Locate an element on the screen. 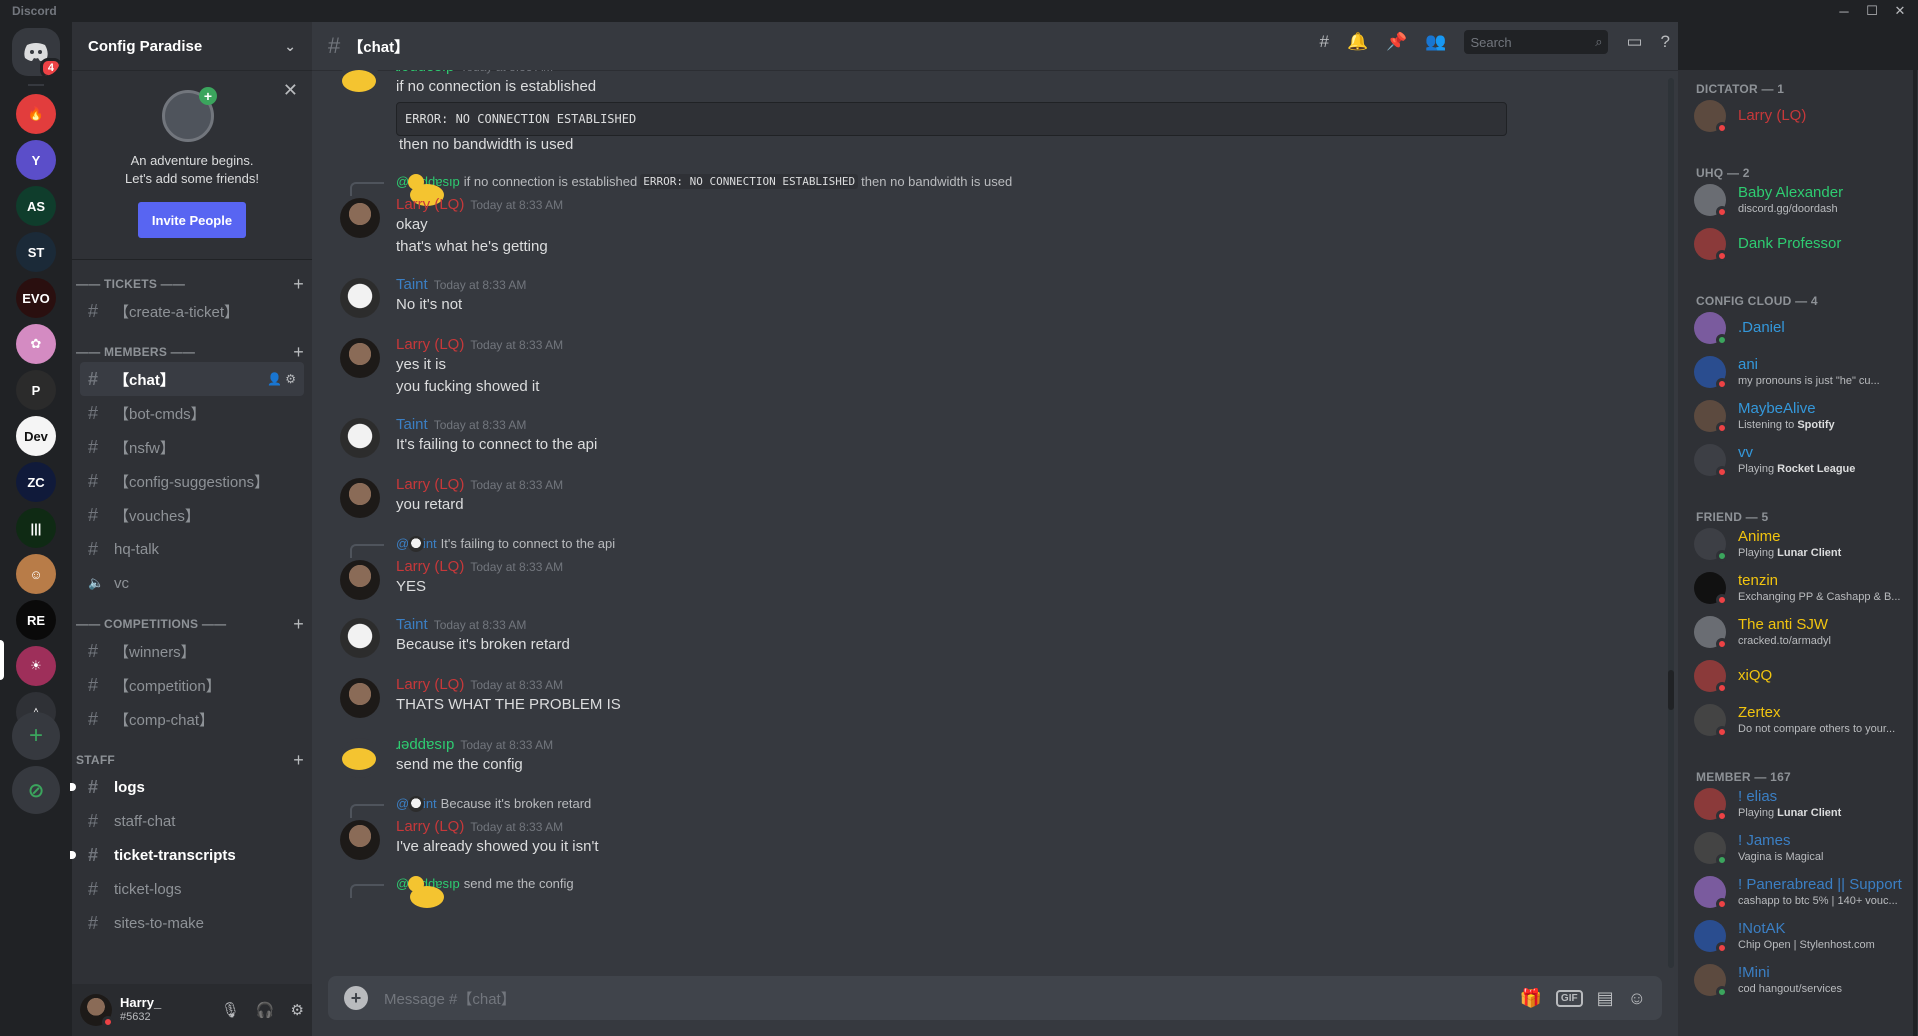  server-icon: AS is located at coordinates (36, 206).